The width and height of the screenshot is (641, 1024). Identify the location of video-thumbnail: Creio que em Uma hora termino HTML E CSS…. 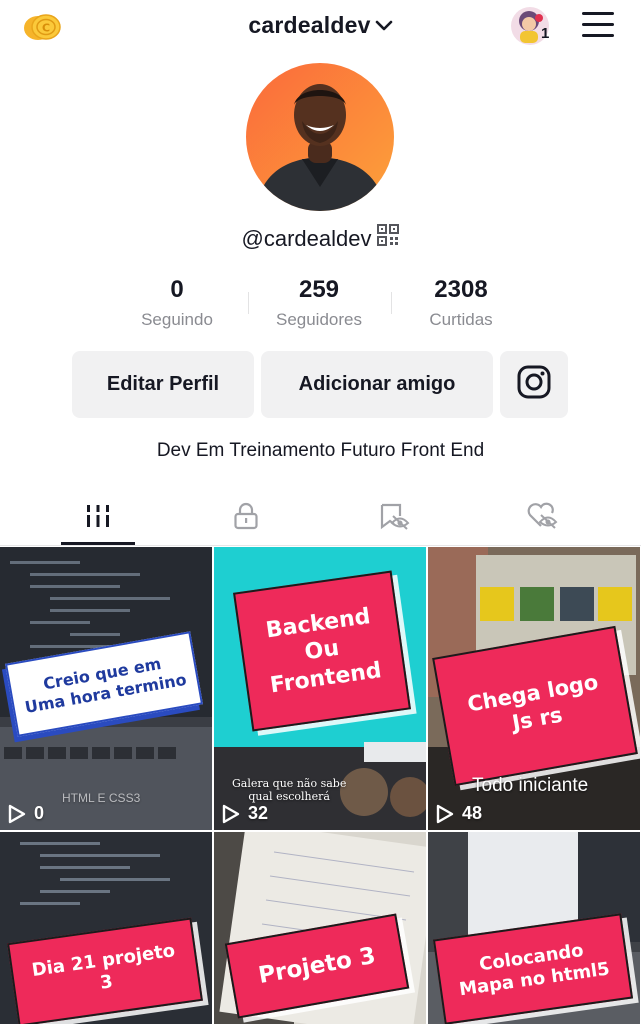
(106, 688).